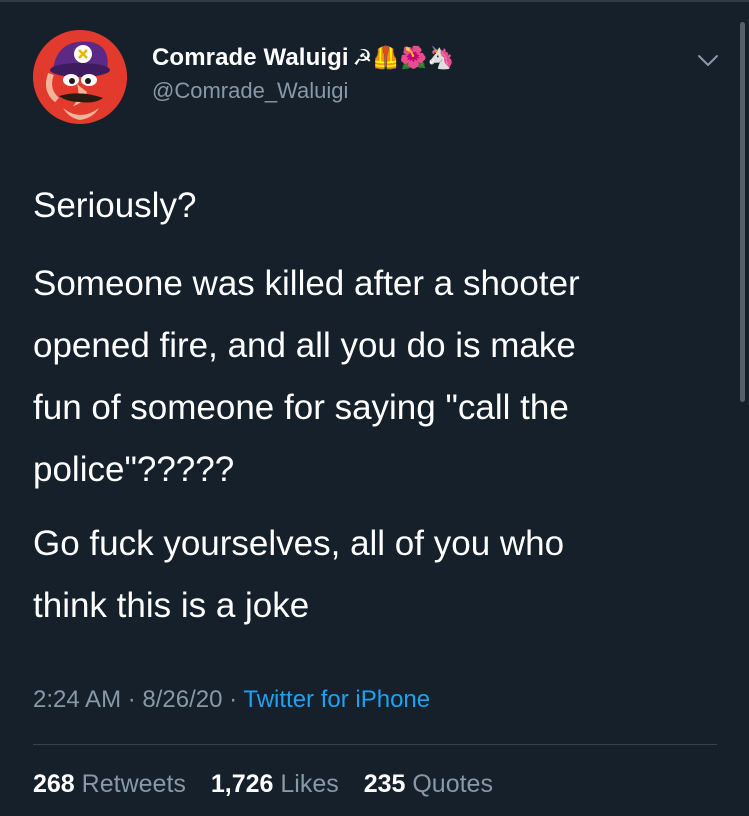 The height and width of the screenshot is (816, 749). I want to click on quotes-stat: 235 Quotes, so click(428, 784).